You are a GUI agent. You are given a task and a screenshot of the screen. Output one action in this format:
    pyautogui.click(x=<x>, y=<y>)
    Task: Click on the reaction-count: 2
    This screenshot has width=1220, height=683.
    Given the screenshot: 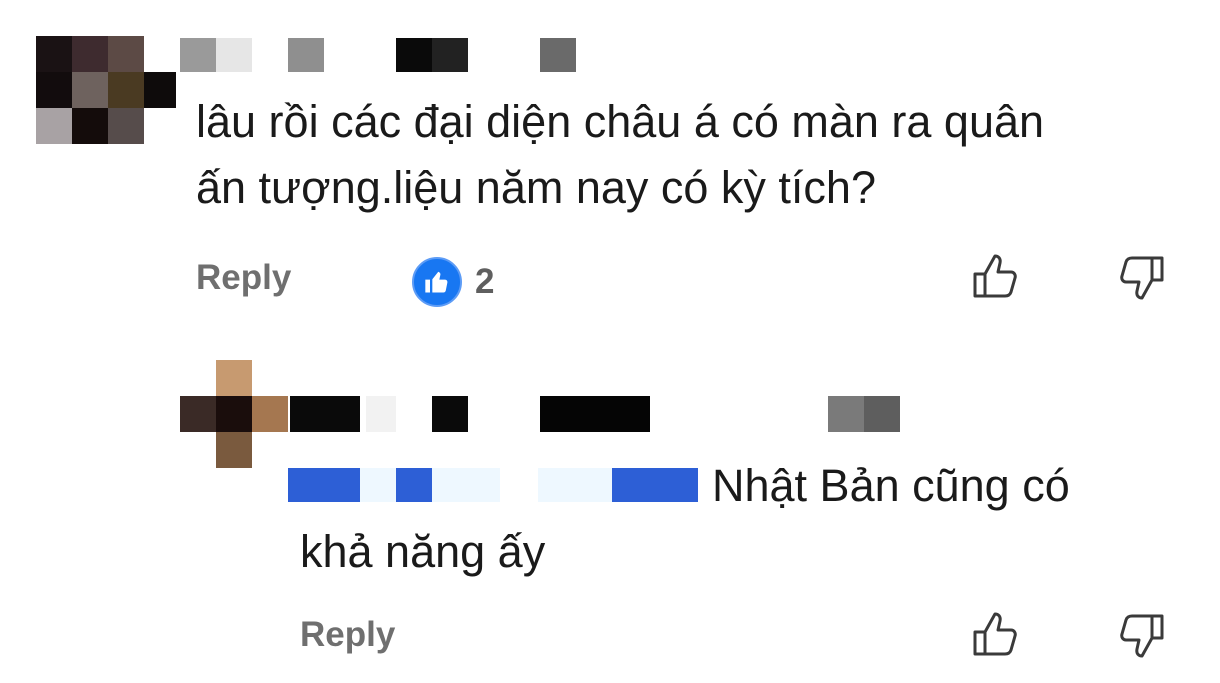 What is the action you would take?
    pyautogui.click(x=485, y=281)
    